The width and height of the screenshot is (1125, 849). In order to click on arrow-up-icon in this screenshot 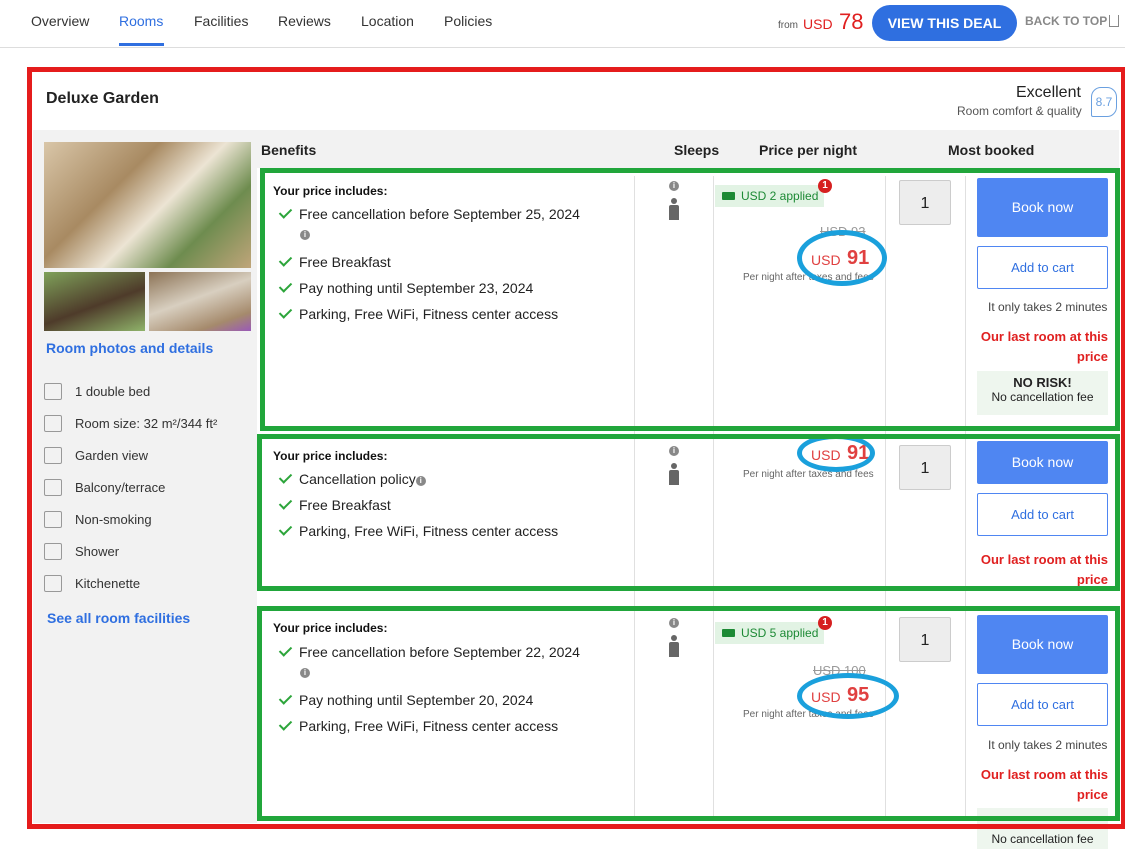, I will do `click(1114, 21)`.